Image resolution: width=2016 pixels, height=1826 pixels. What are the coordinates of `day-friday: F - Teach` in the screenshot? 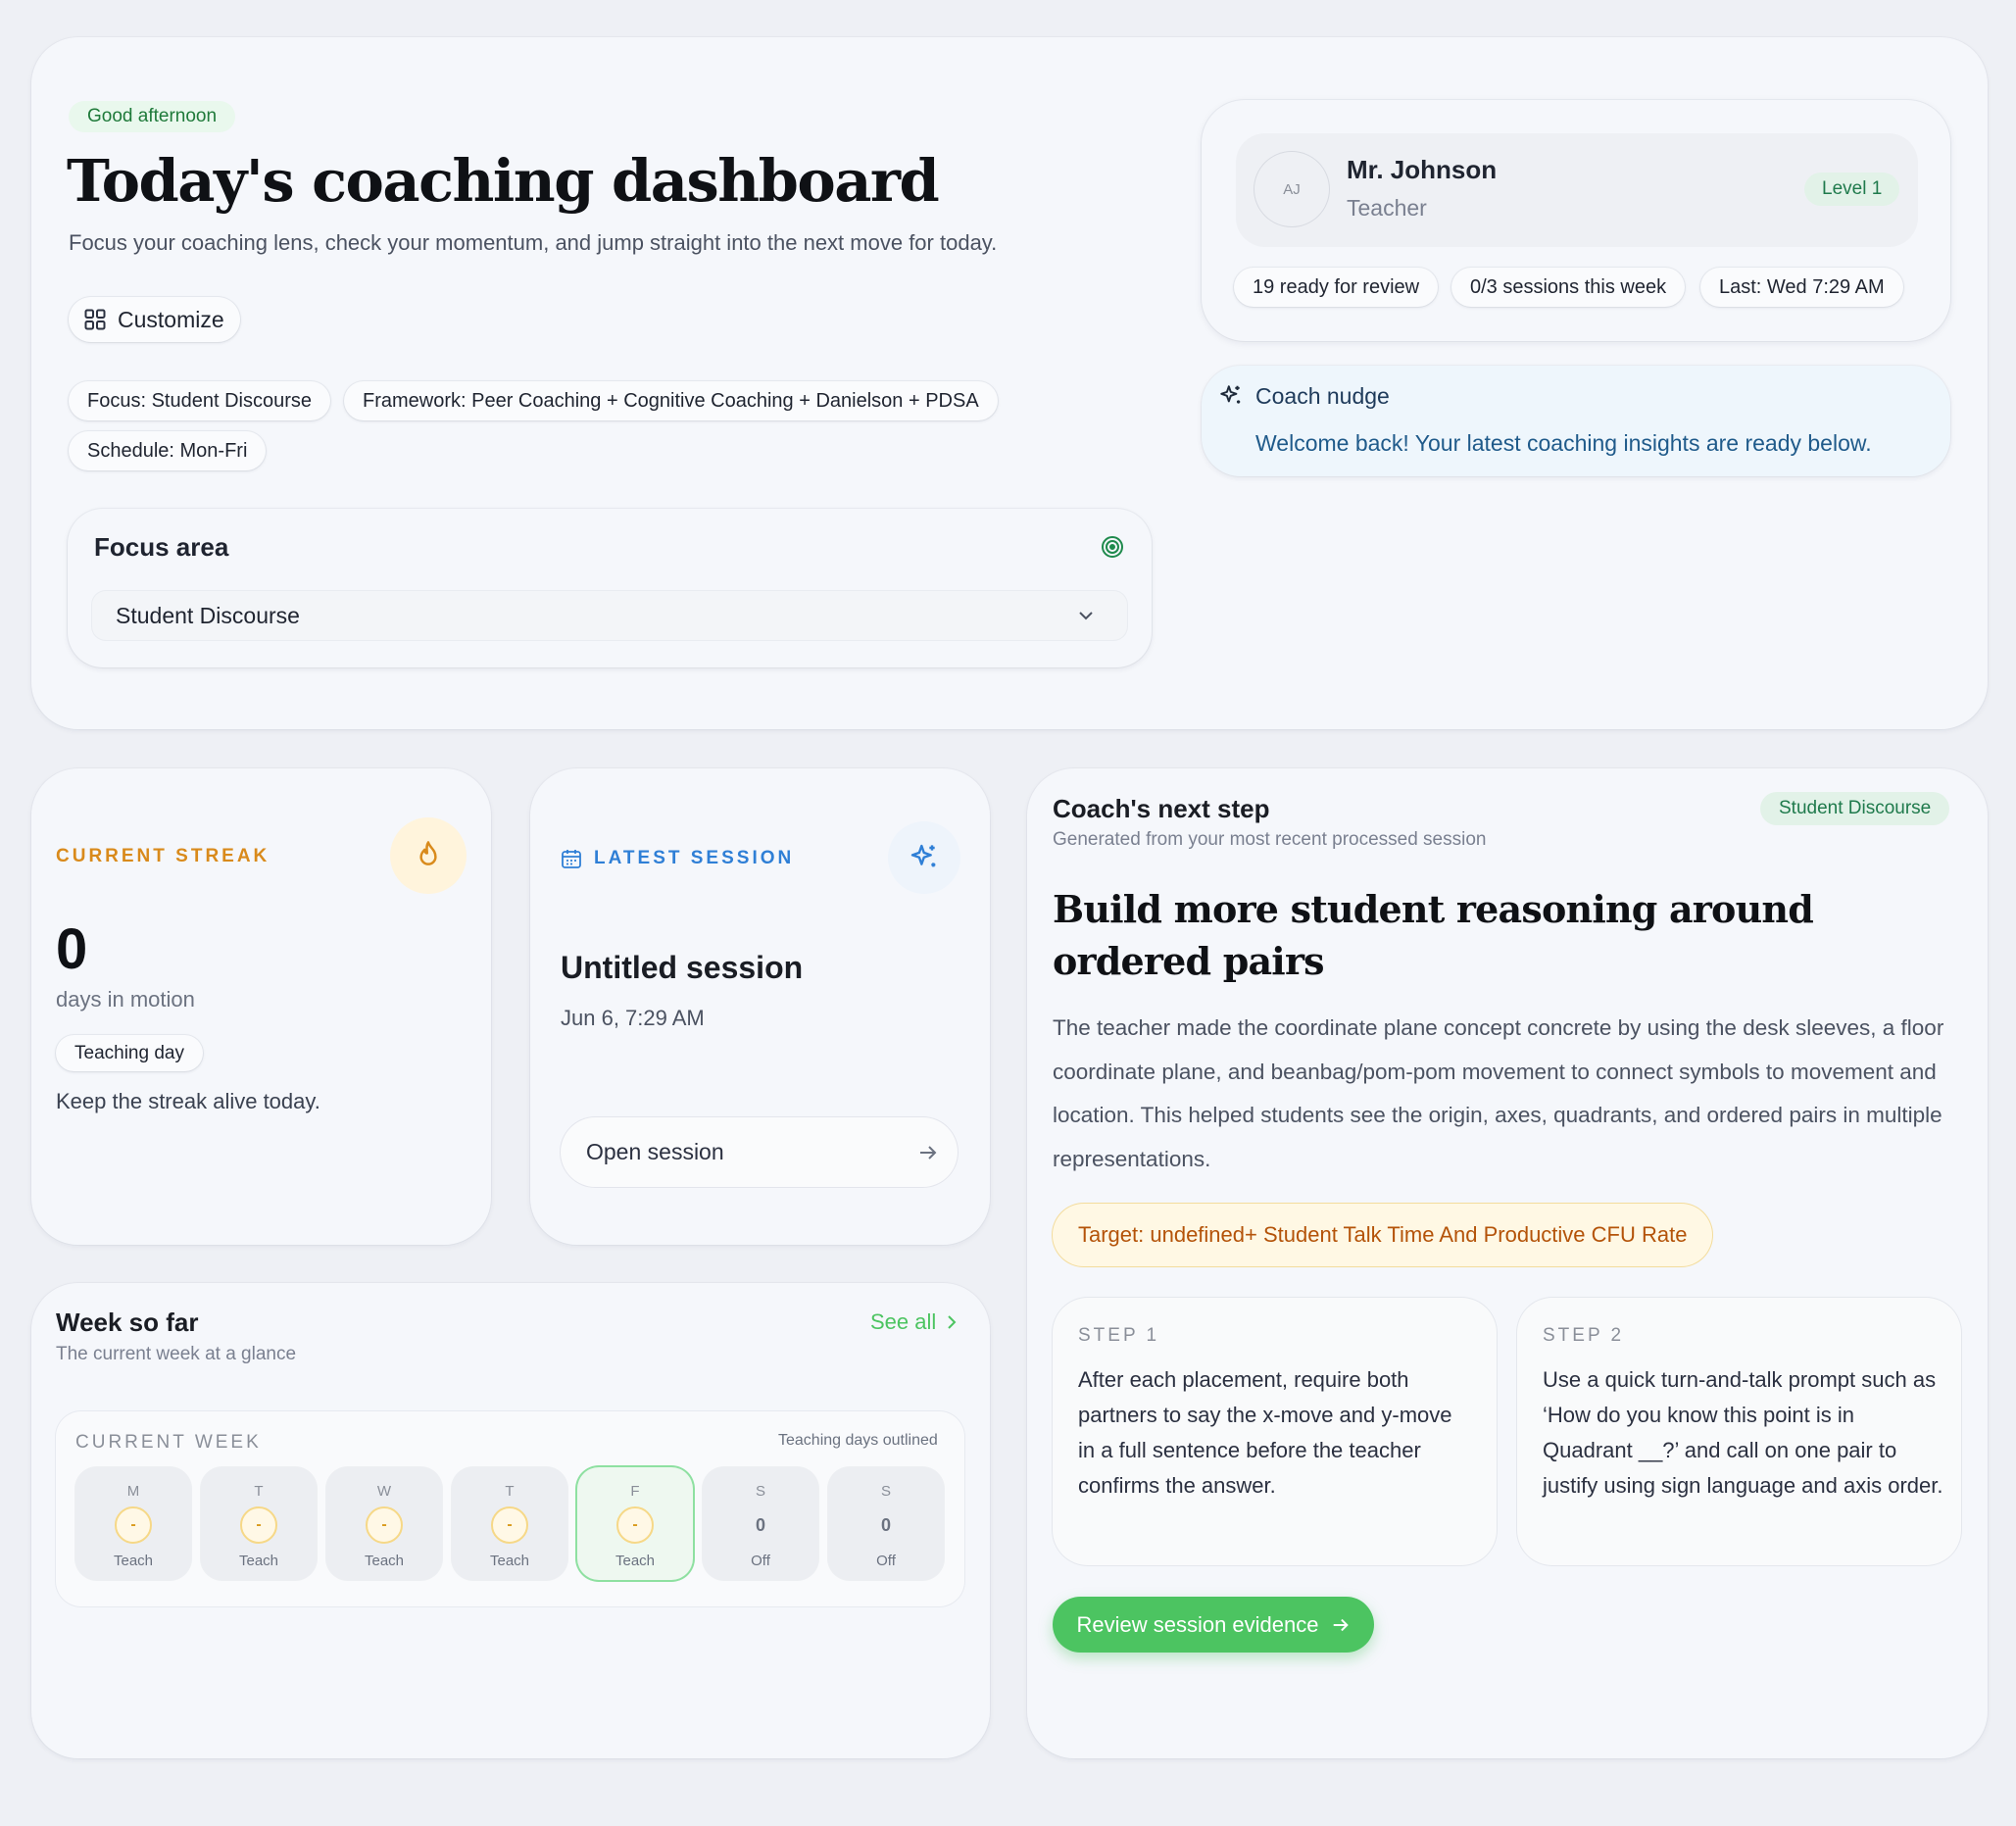 It's located at (635, 1523).